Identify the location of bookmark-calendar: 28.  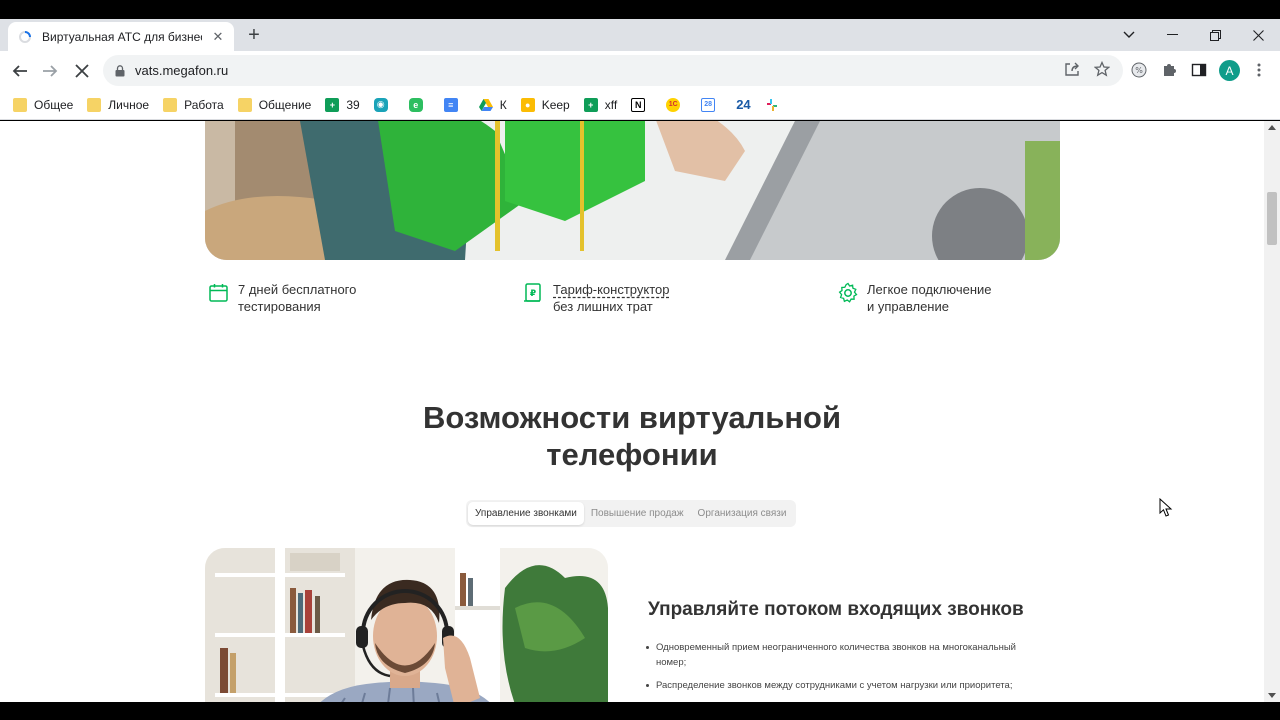
(711, 104).